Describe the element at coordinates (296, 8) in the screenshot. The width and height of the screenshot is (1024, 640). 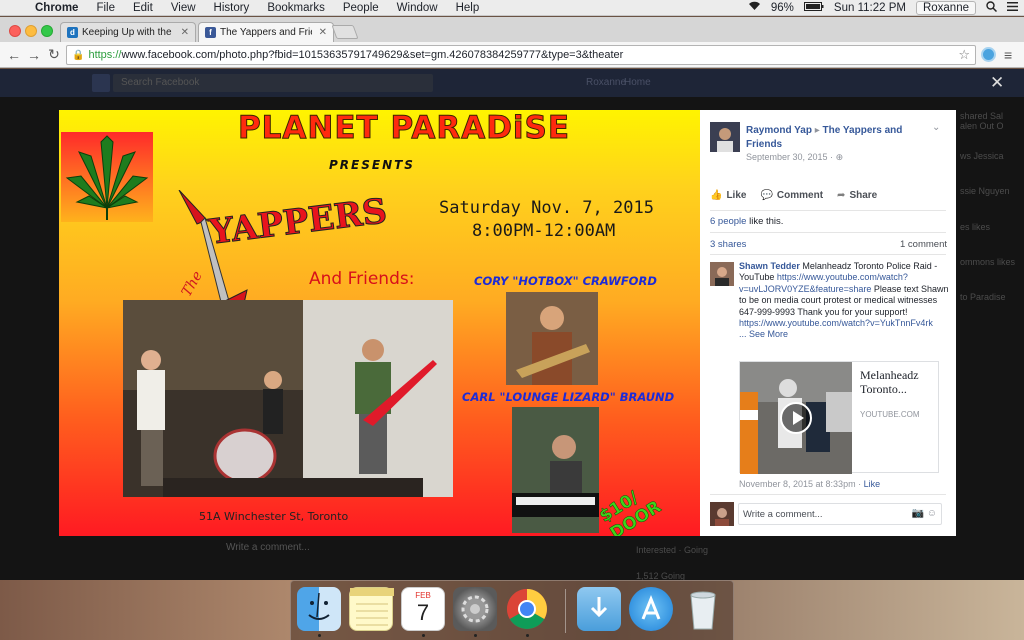
I see `menu-bookmarks: Bookmarks` at that location.